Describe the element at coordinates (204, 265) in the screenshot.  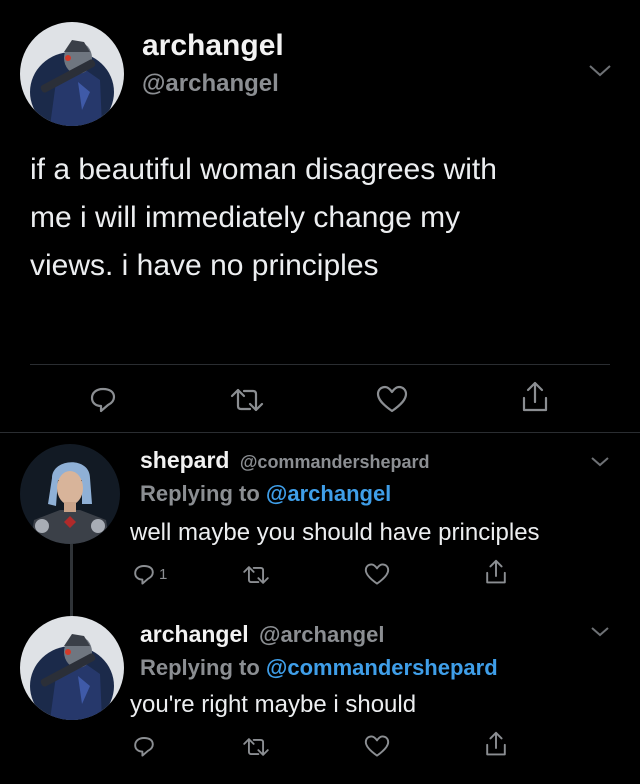
I see `tweet-text-line: views. i have no principles` at that location.